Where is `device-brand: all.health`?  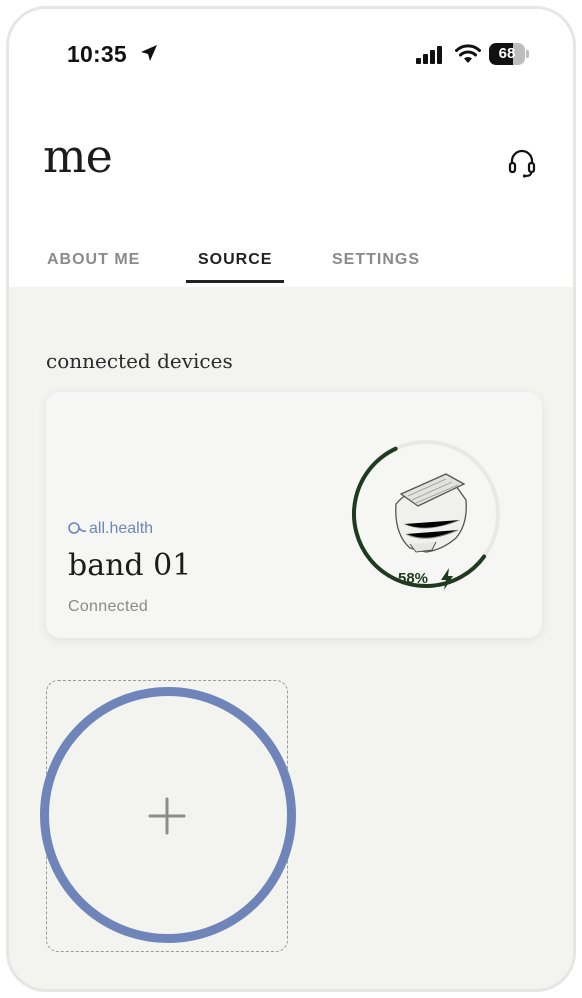
device-brand: all.health is located at coordinates (110, 529).